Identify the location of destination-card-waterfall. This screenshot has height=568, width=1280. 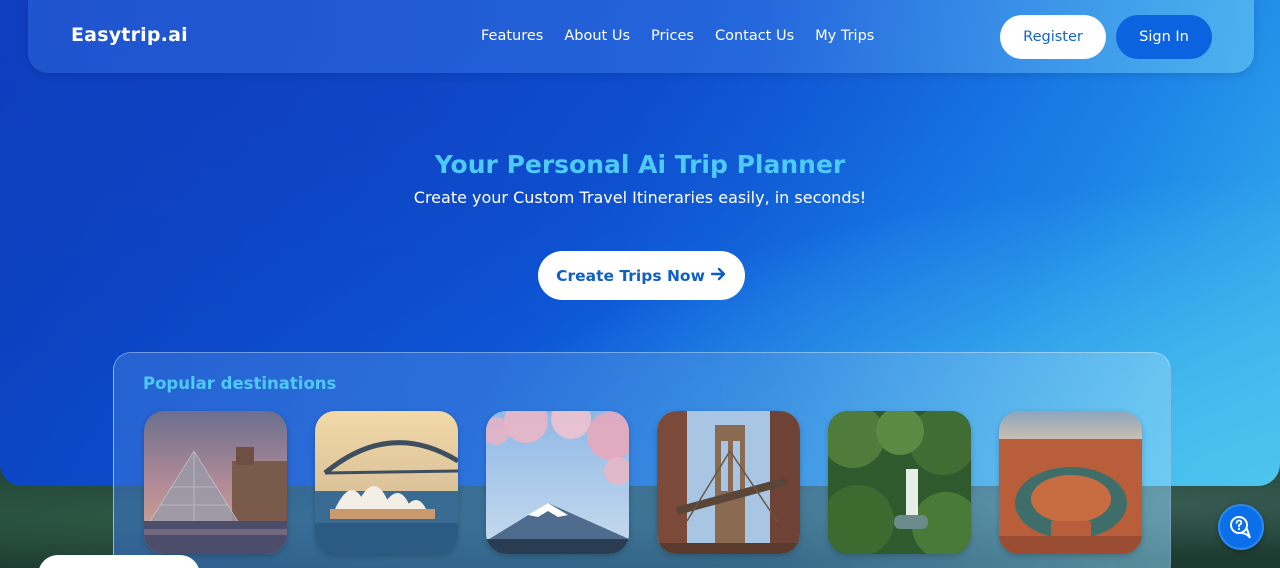
(899, 482).